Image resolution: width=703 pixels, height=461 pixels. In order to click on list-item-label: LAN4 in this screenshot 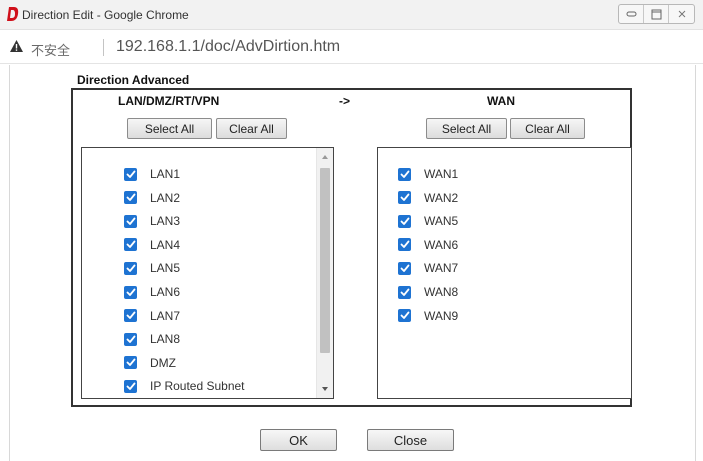, I will do `click(165, 244)`.